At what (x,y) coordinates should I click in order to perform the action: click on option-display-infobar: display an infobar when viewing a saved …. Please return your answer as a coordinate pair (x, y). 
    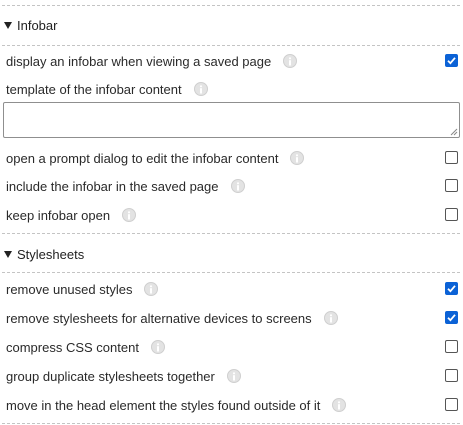
    Looking at the image, I should click on (232, 61).